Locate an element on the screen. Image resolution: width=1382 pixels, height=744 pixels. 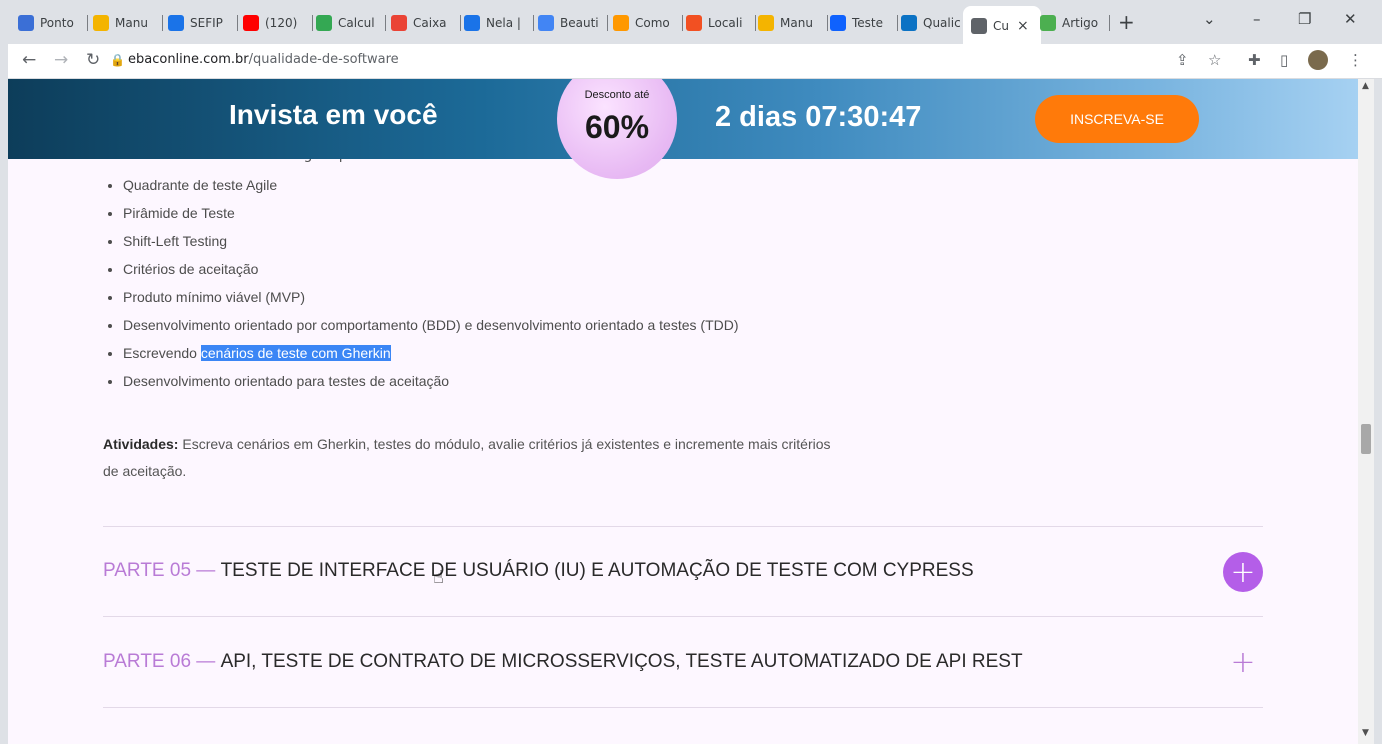
scroll-up-arrow-icon: ▲ is located at coordinates (1365, 86).